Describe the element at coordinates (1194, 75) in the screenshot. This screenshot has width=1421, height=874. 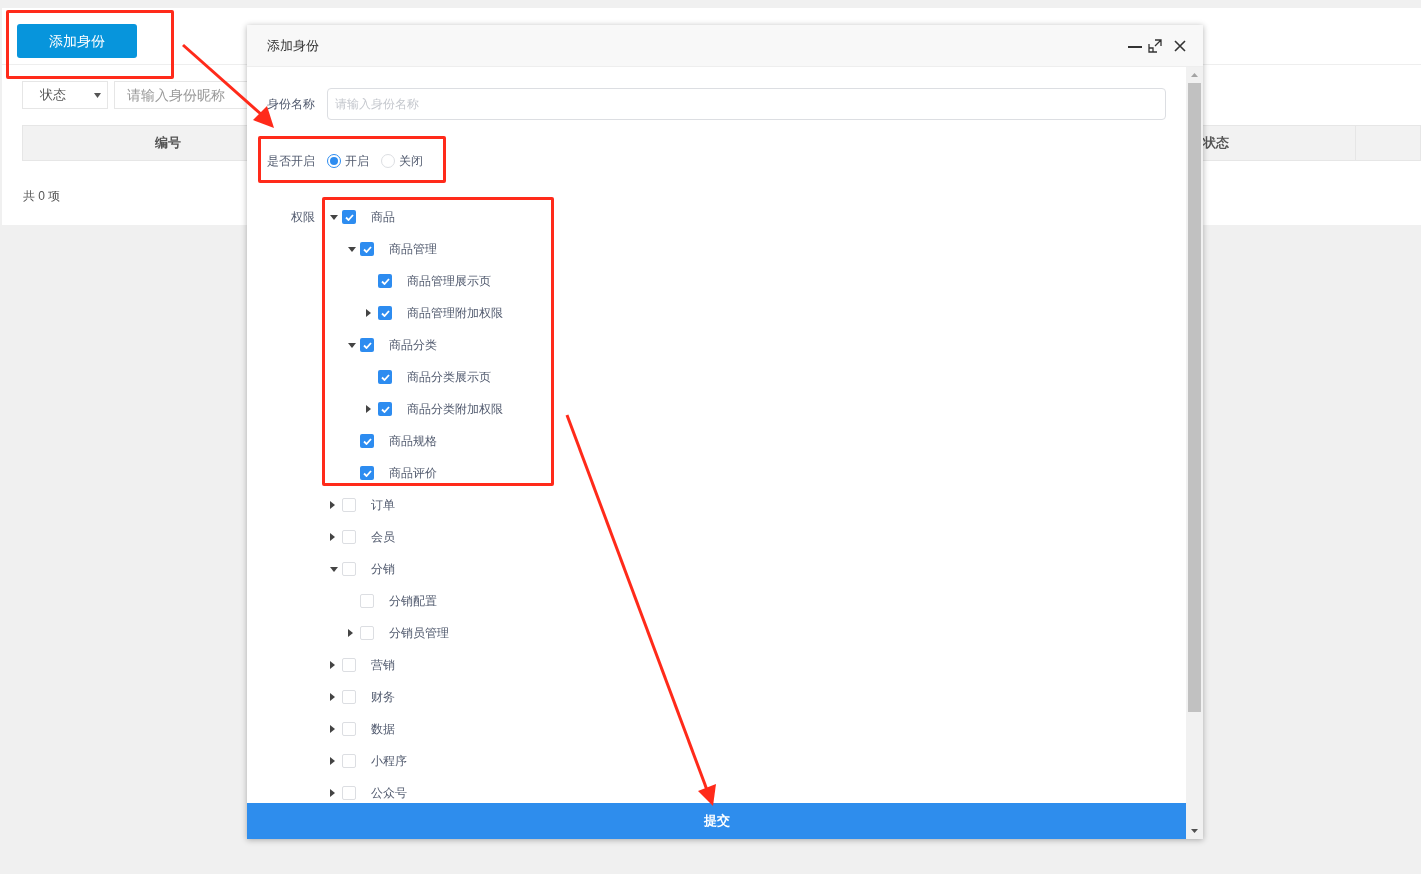
I see `scroll-up-icon` at that location.